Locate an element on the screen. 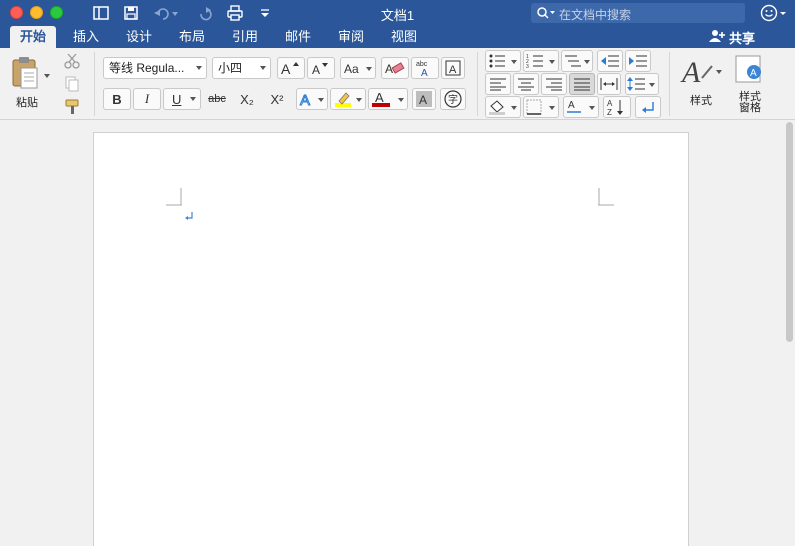 The width and height of the screenshot is (795, 546). italic-button: I is located at coordinates (147, 99).